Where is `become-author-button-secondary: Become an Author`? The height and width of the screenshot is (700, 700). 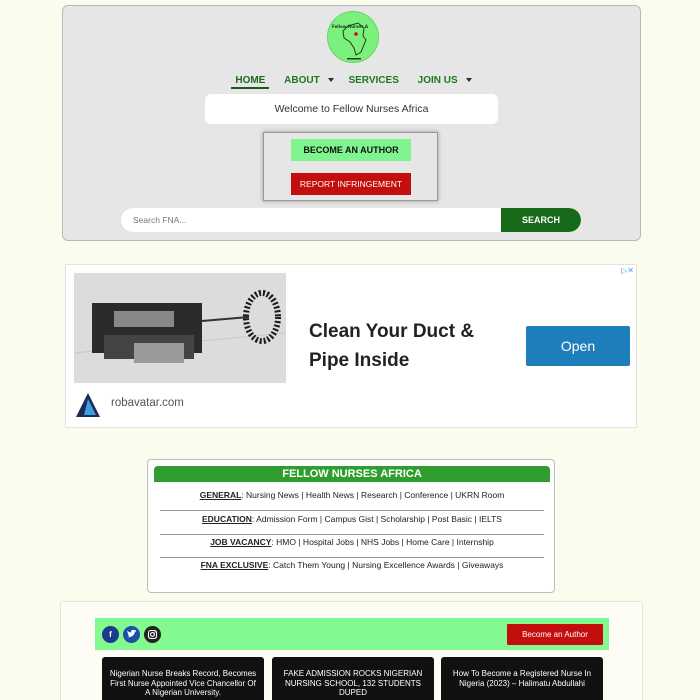
become-author-button-secondary: Become an Author is located at coordinates (555, 634).